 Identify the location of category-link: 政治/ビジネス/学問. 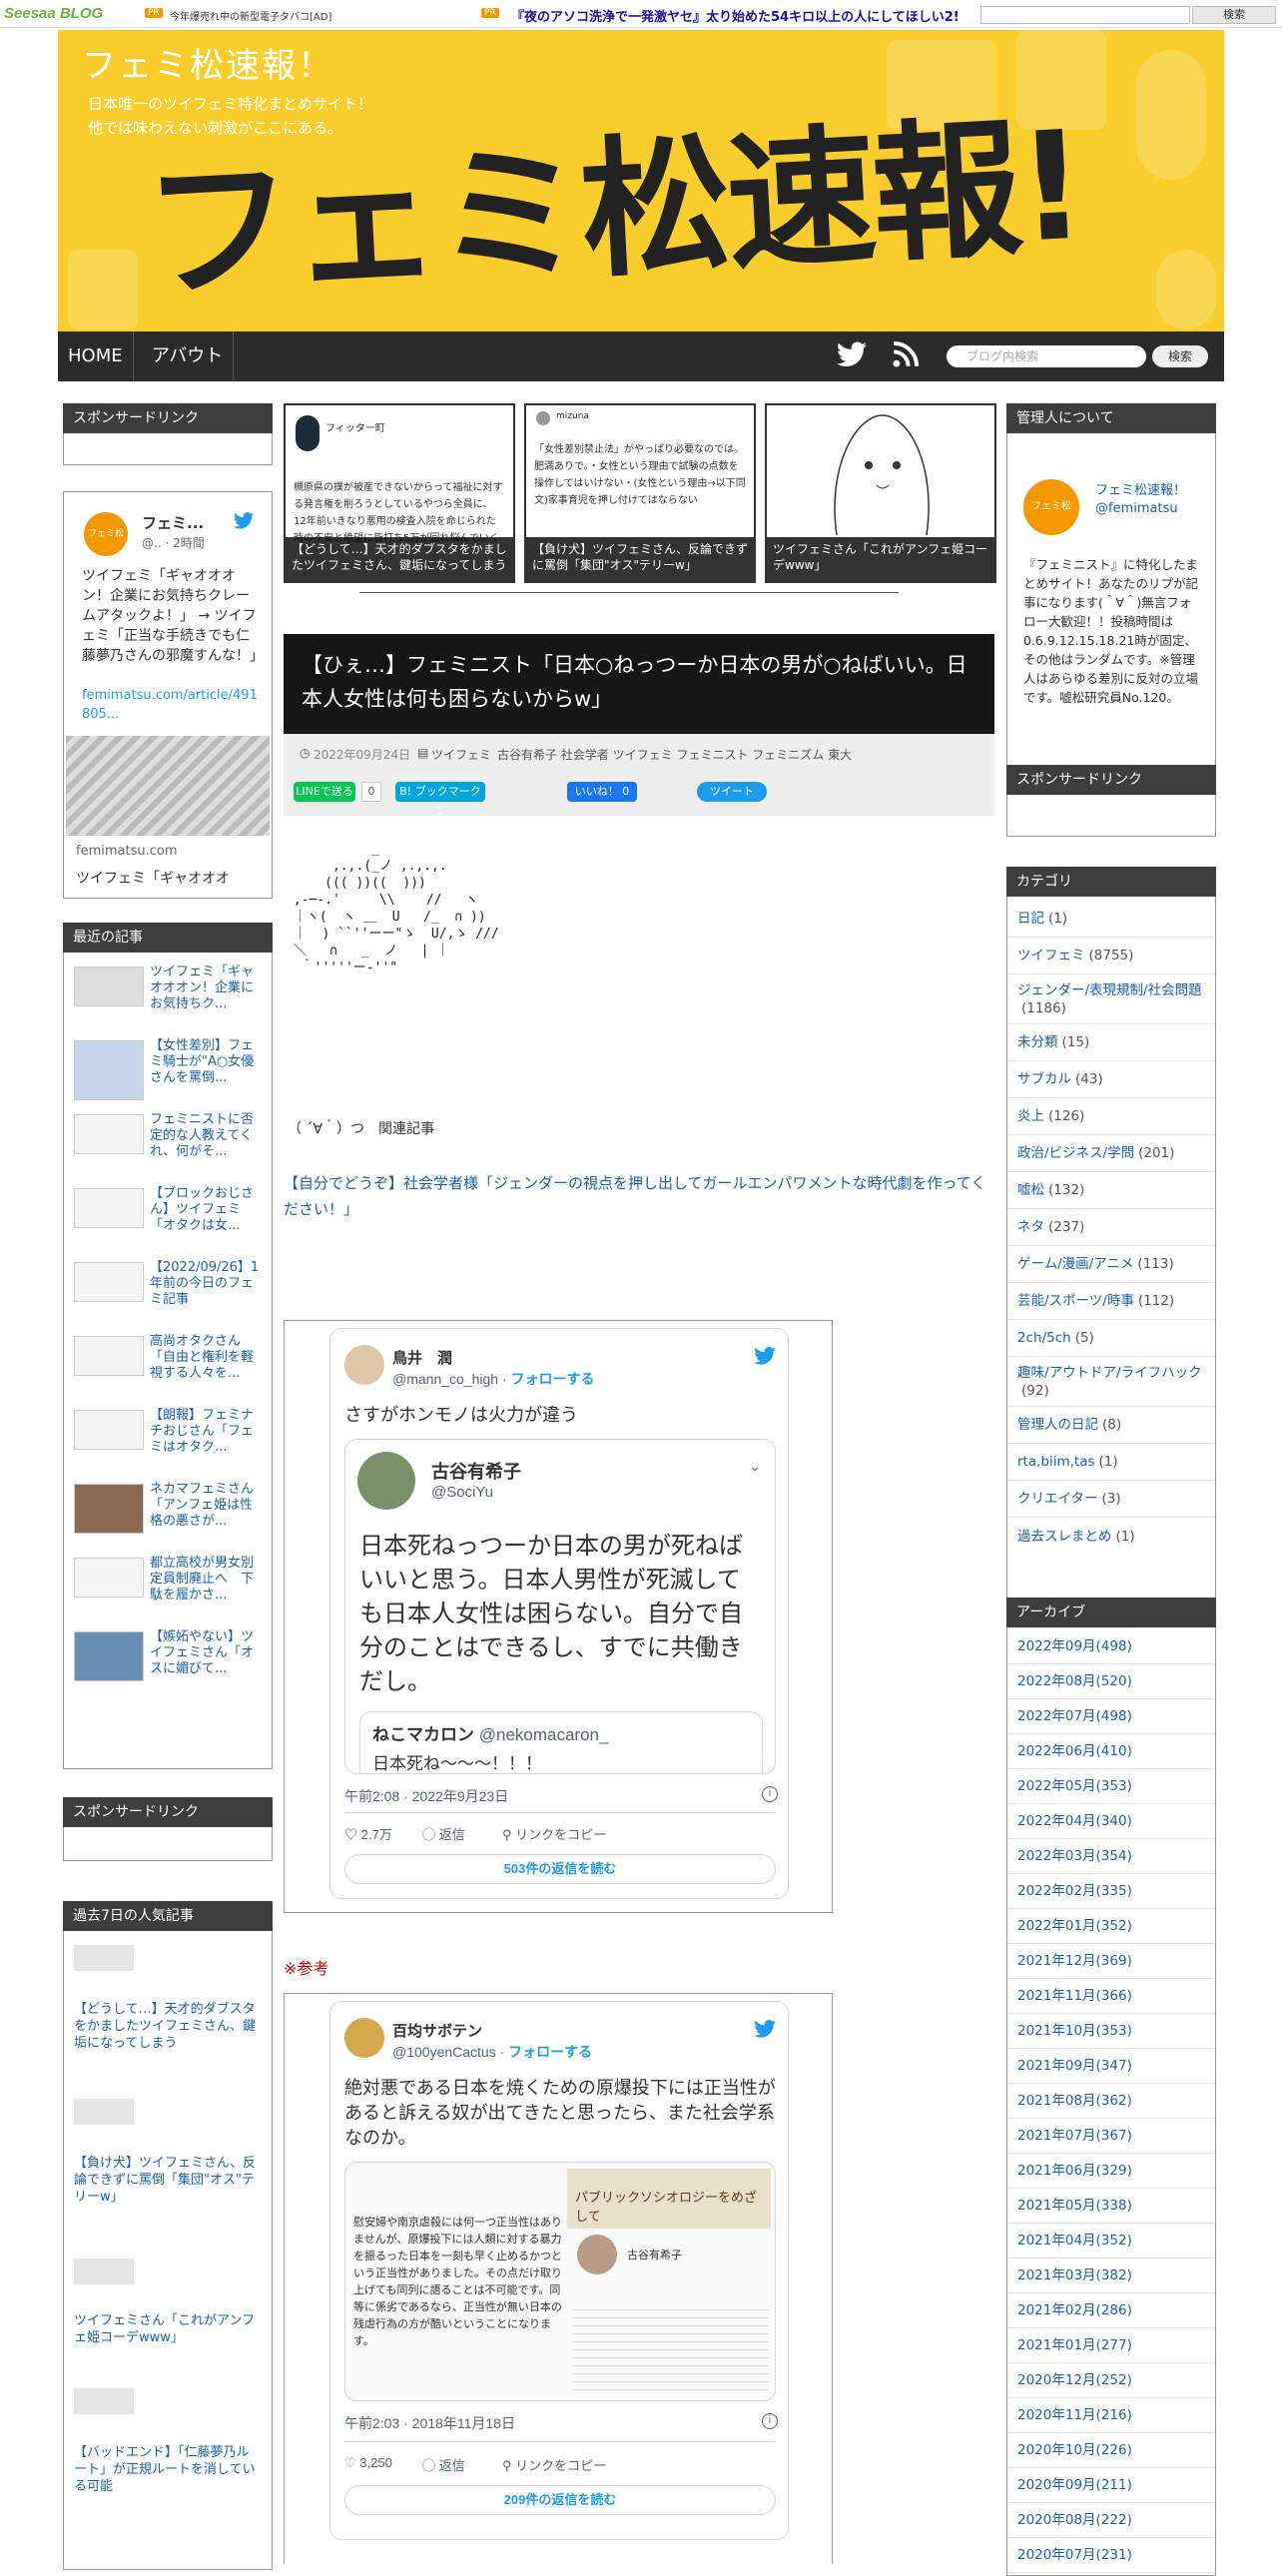
(1075, 1153).